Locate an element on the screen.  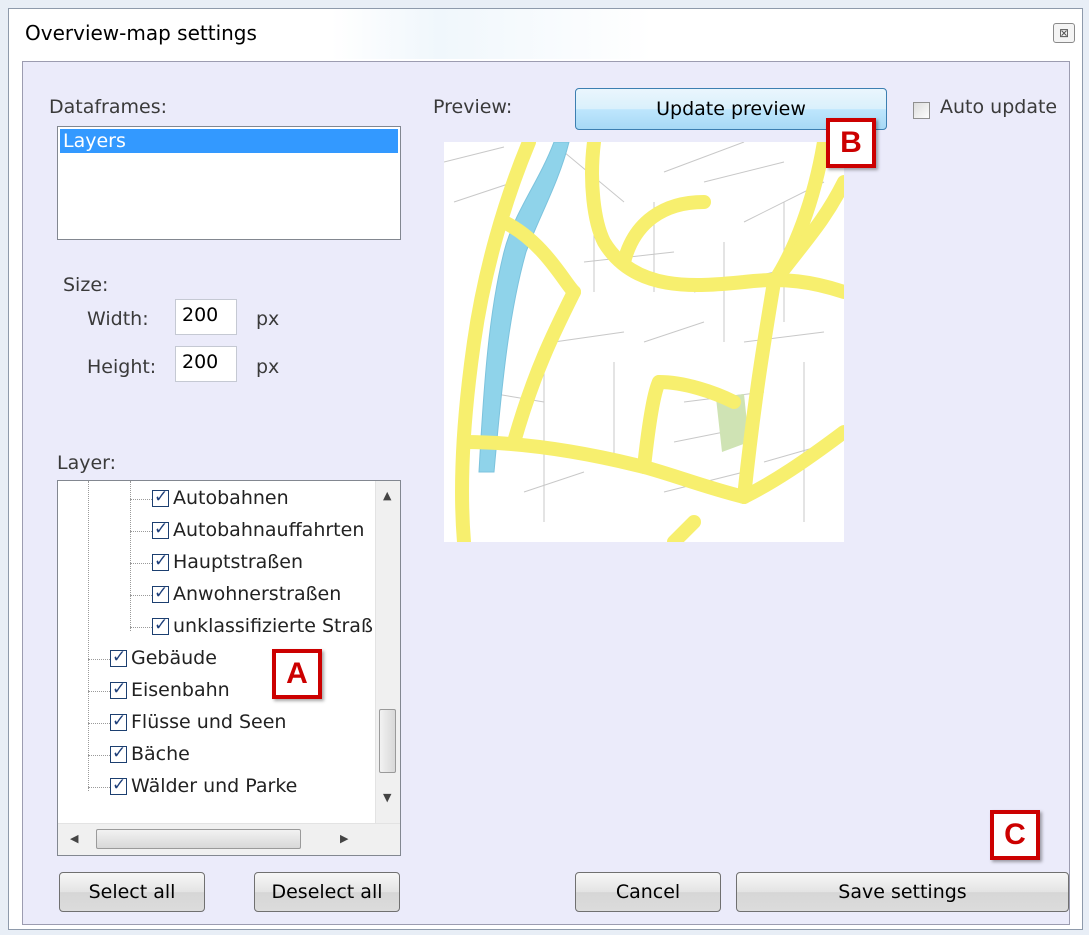
title-bar: Overview-map settings ⊠ is located at coordinates (545, 34).